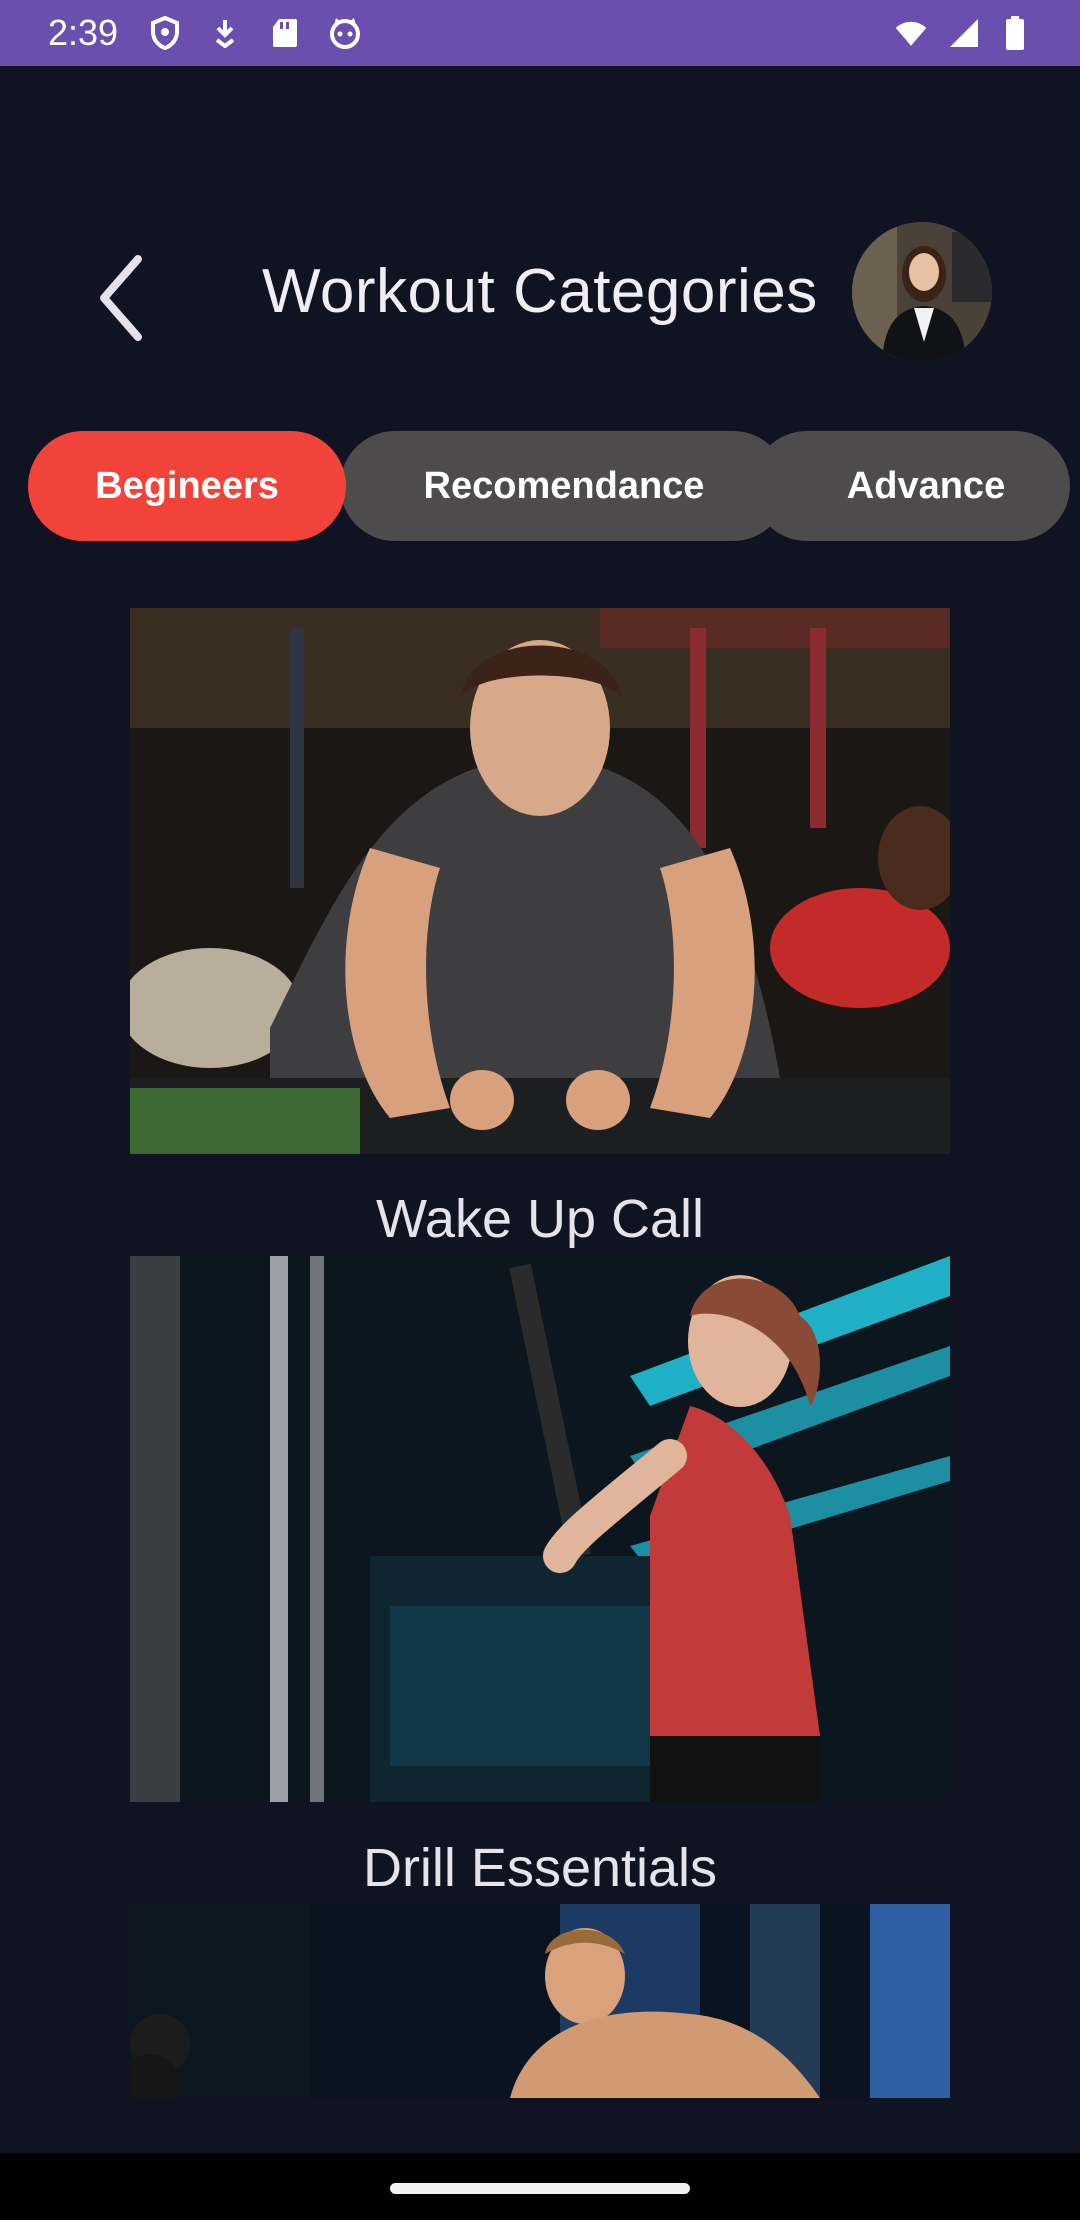  Describe the element at coordinates (540, 2188) in the screenshot. I see `home-indicator` at that location.